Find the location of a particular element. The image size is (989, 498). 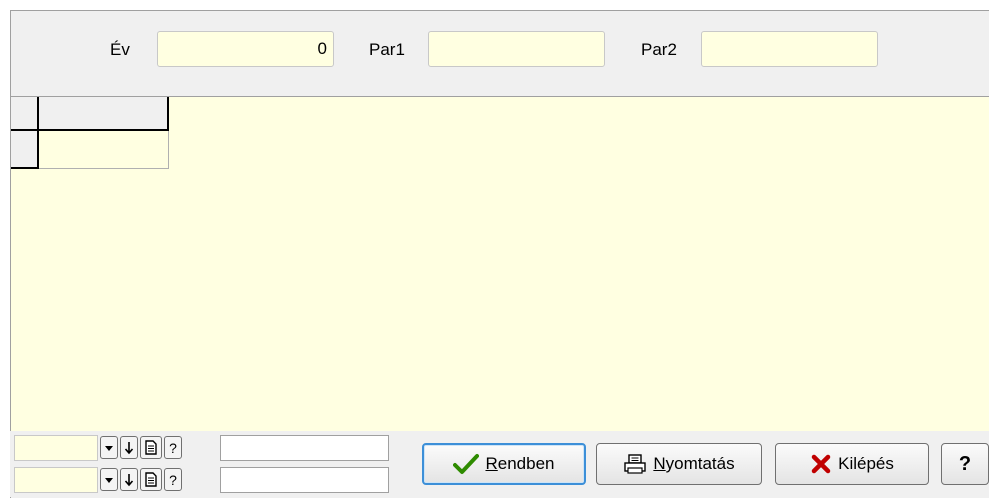

bottom-toolbar: ? ? Rendben Nyomtatás Kilépés ? is located at coordinates (499, 464).